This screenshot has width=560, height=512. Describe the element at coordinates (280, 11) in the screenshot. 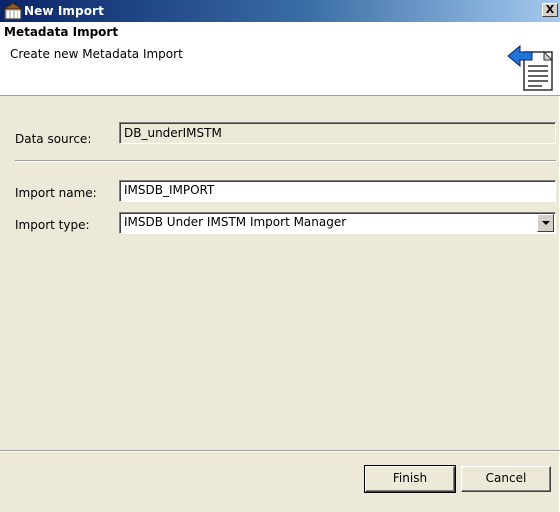

I see `title-bar: New Import X` at that location.